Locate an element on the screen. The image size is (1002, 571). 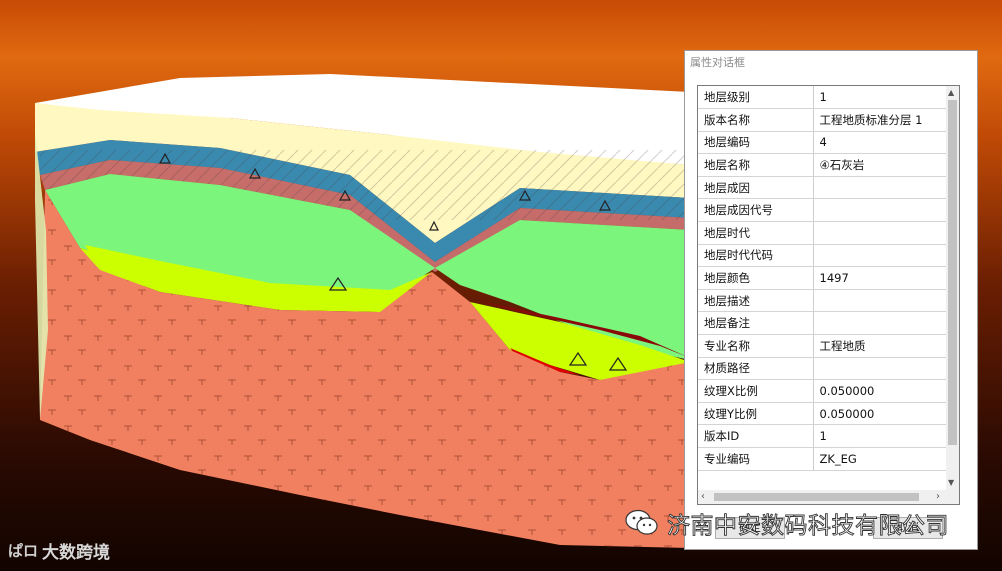
property-key: 地层编码 is located at coordinates (756, 143).